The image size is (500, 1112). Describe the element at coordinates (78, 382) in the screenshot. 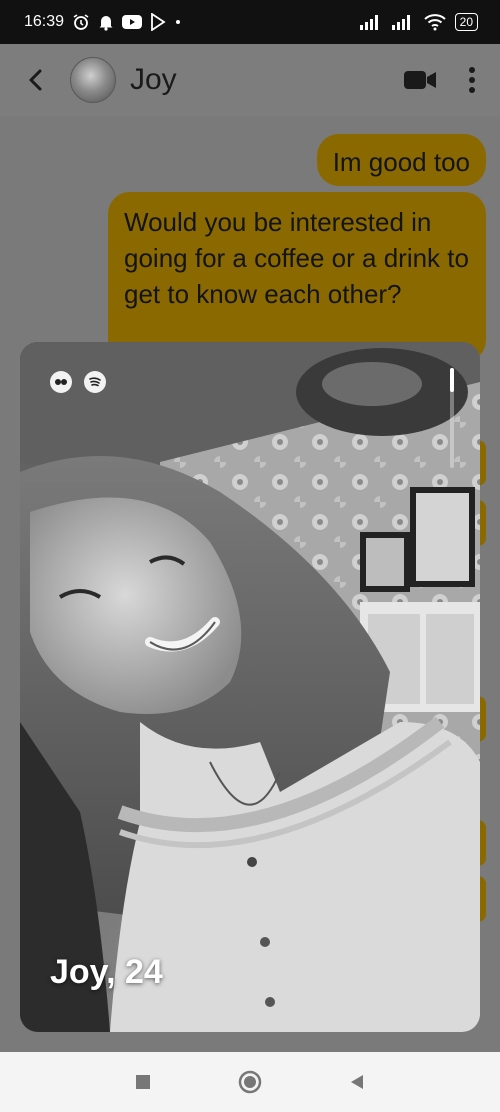

I see `profile-badges` at that location.